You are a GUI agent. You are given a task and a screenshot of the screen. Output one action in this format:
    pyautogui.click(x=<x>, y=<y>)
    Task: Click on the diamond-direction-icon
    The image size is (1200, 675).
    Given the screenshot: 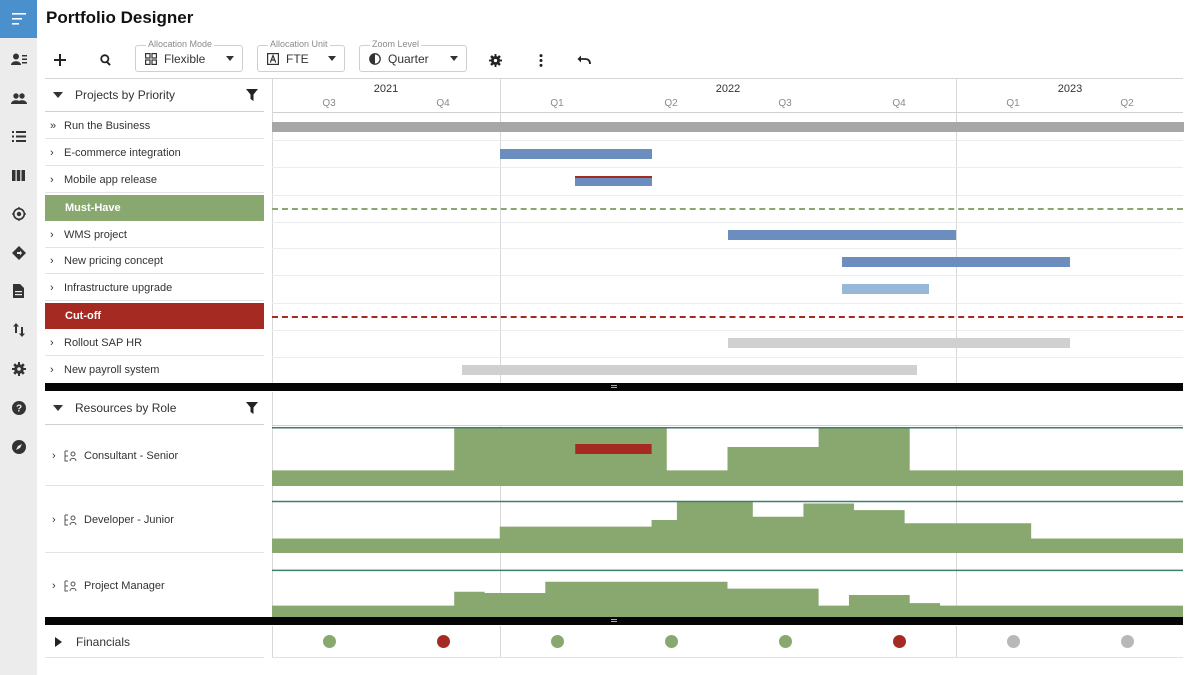 What is the action you would take?
    pyautogui.click(x=18, y=253)
    